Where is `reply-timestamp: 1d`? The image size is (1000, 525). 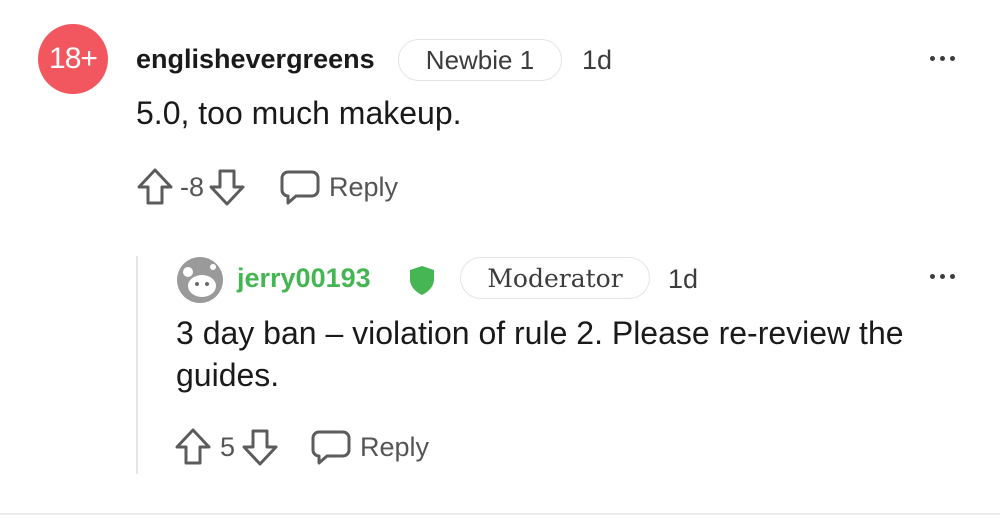
reply-timestamp: 1d is located at coordinates (683, 279).